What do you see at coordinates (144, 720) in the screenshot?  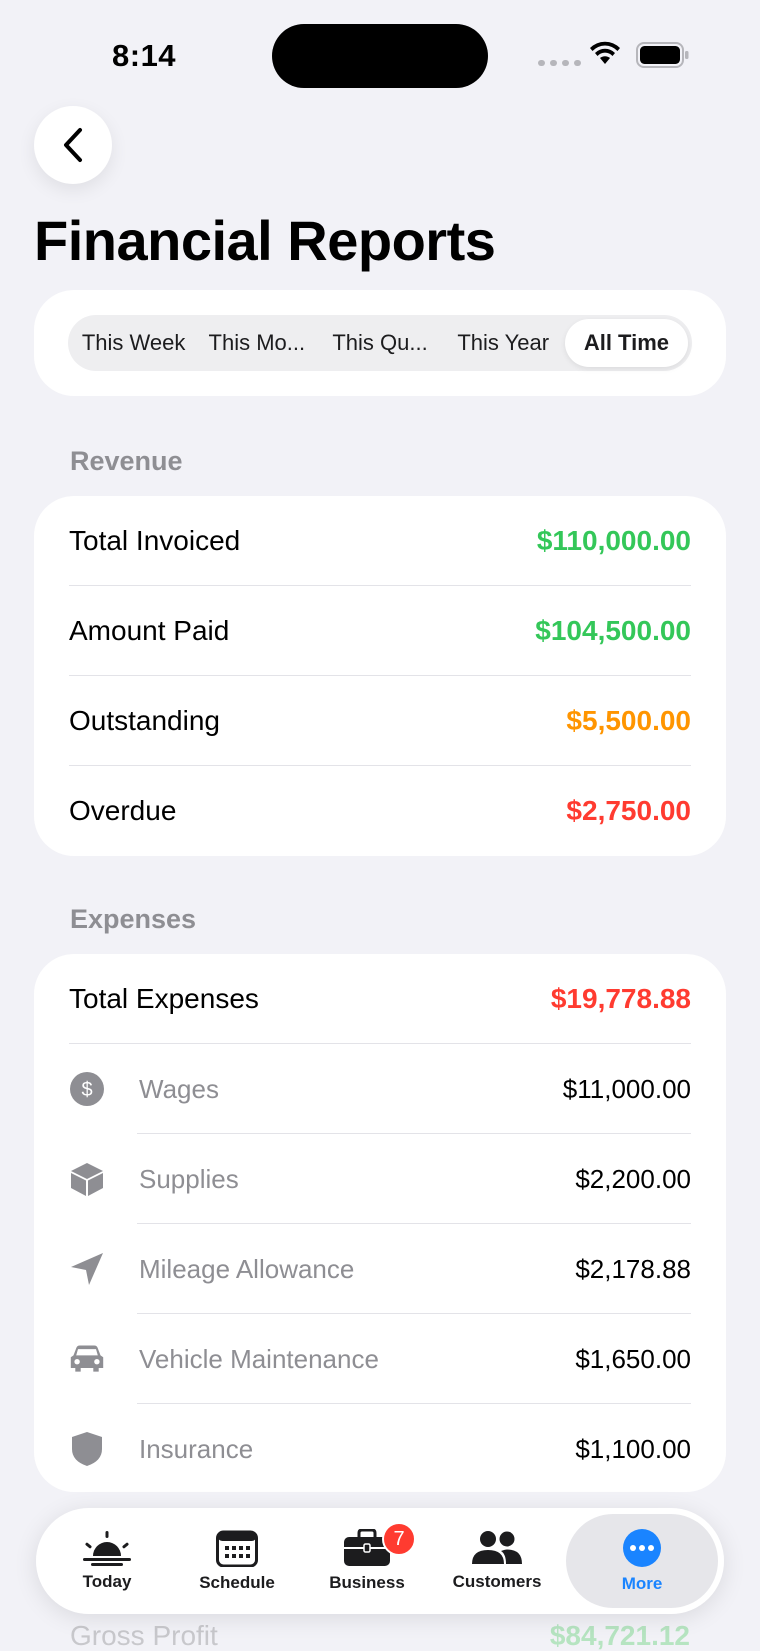 I see `row-label: Outstanding` at bounding box center [144, 720].